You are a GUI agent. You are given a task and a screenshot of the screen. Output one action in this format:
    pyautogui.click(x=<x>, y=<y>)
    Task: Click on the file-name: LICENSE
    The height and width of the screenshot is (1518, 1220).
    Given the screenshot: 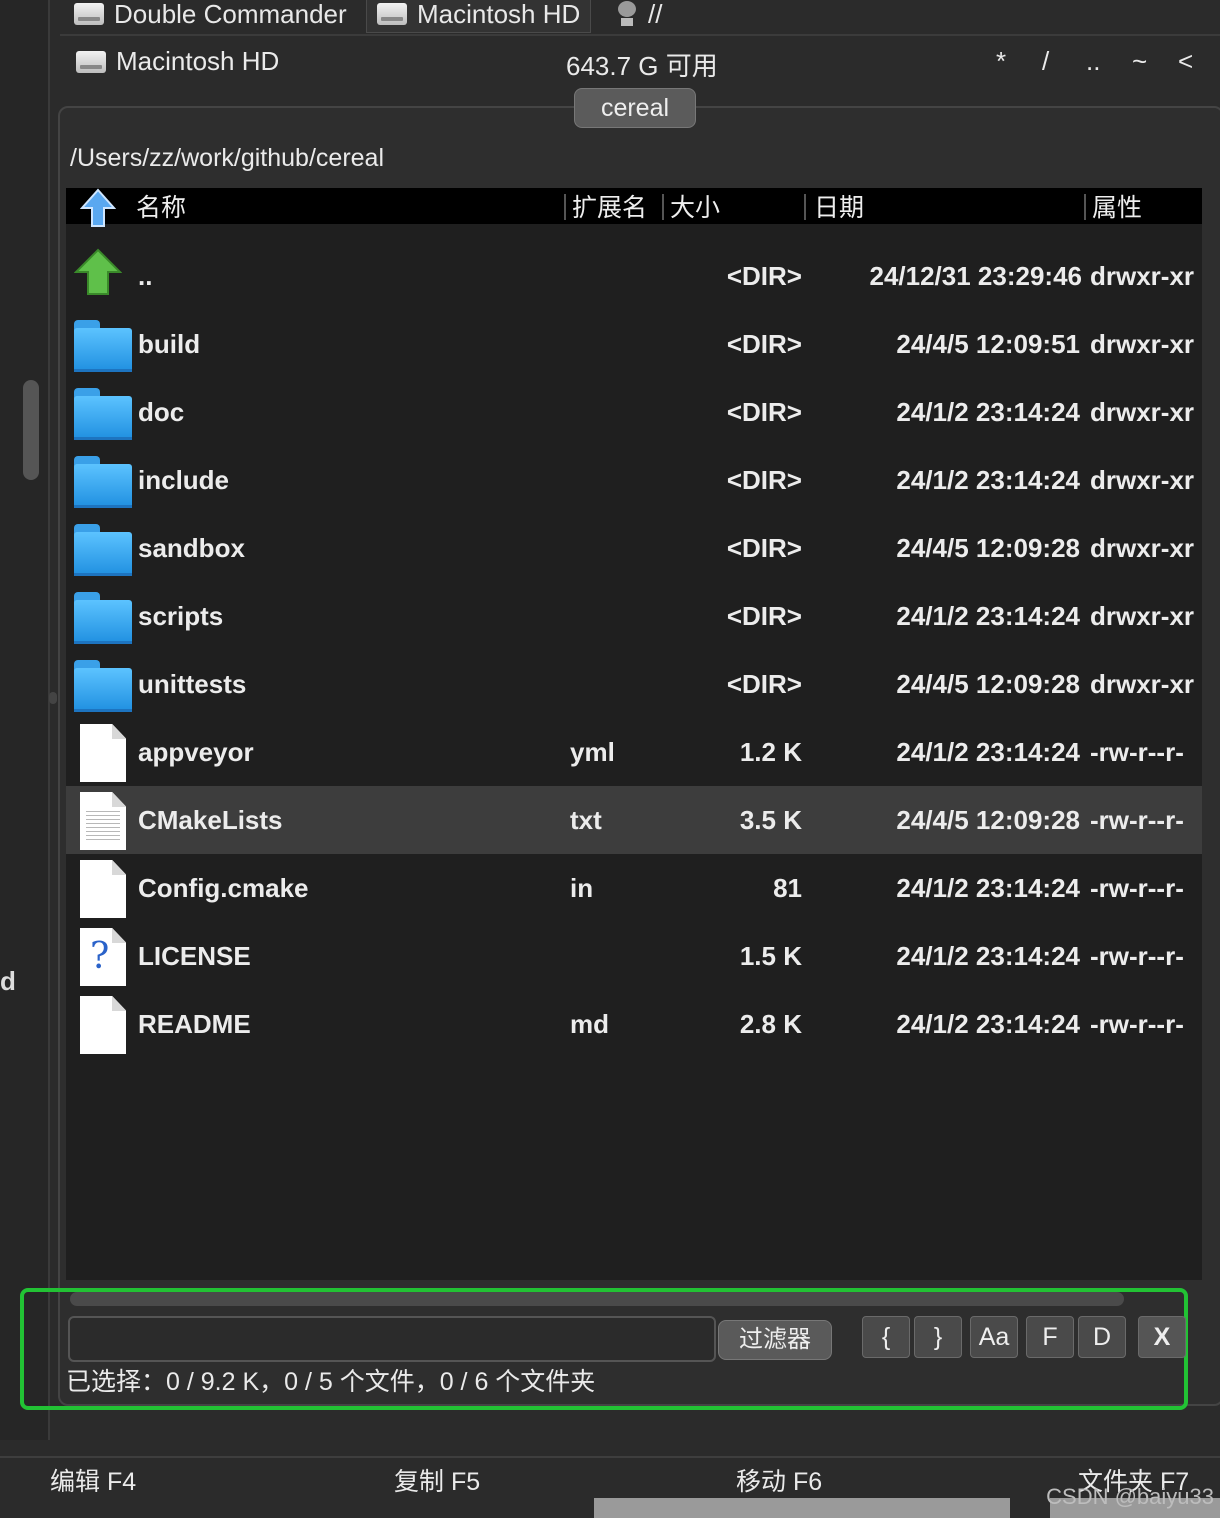 What is the action you would take?
    pyautogui.click(x=194, y=956)
    